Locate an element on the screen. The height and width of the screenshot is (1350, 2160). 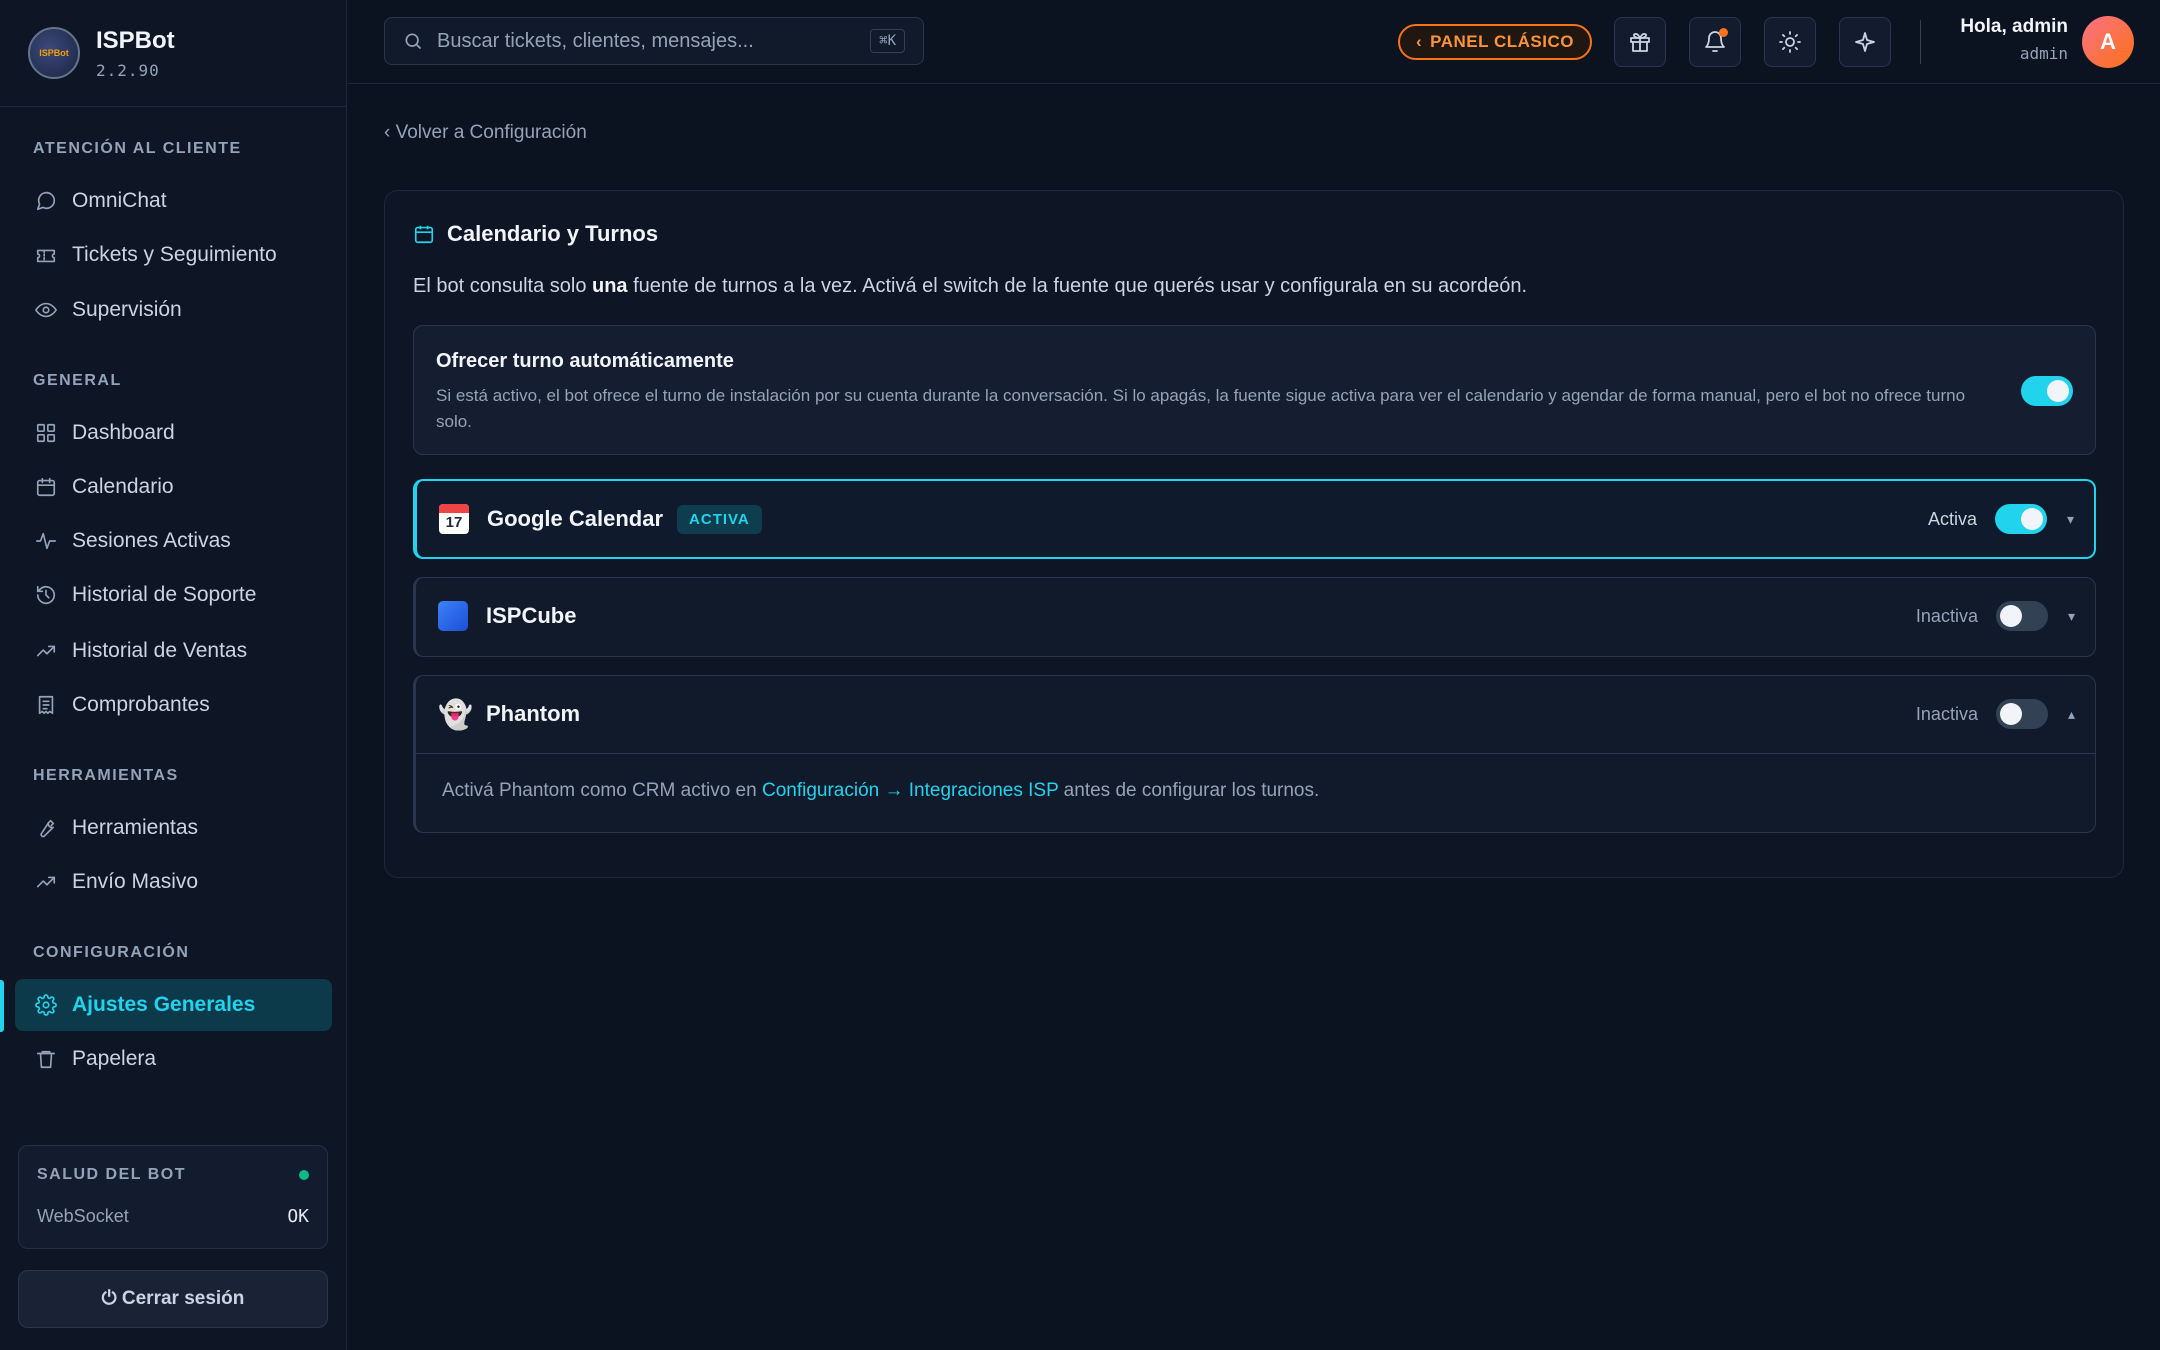
phantom-body-text-end: antes de configurar los turnos. is located at coordinates (1189, 790).